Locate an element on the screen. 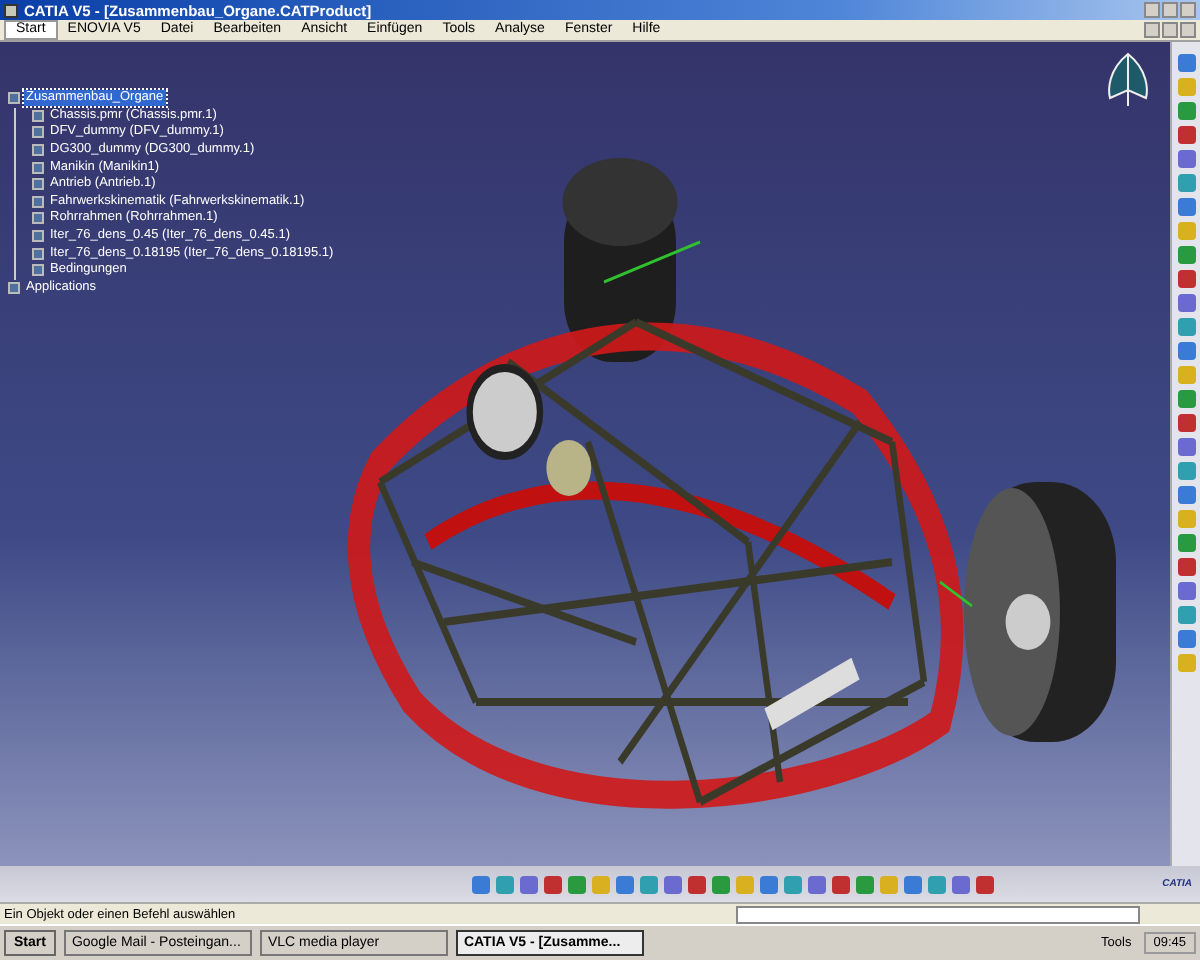  app-icon is located at coordinates (11, 10).